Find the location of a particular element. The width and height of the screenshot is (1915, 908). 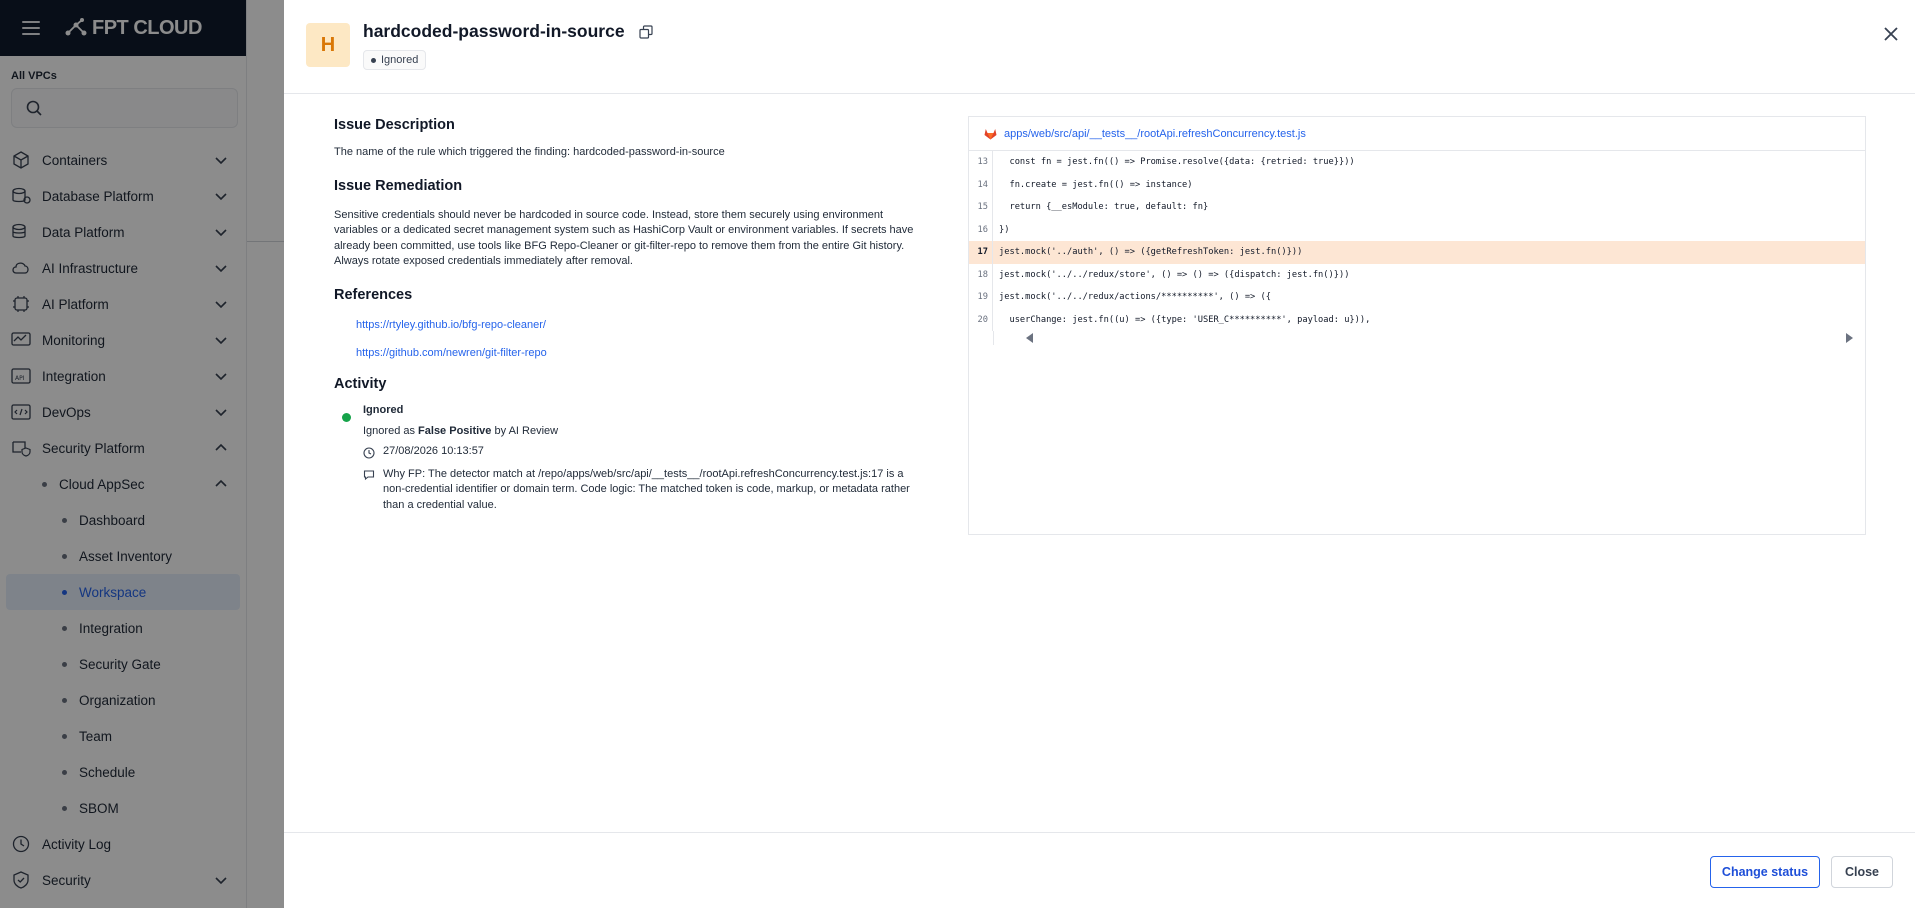

scroll-left-icon is located at coordinates (1029, 338).